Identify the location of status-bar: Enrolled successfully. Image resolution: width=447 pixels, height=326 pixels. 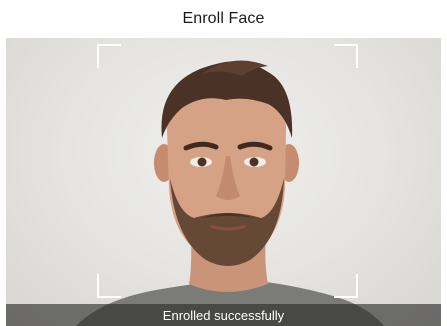
(223, 315).